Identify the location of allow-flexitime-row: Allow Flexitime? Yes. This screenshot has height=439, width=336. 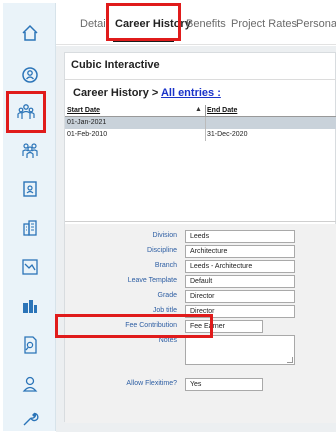
(200, 385).